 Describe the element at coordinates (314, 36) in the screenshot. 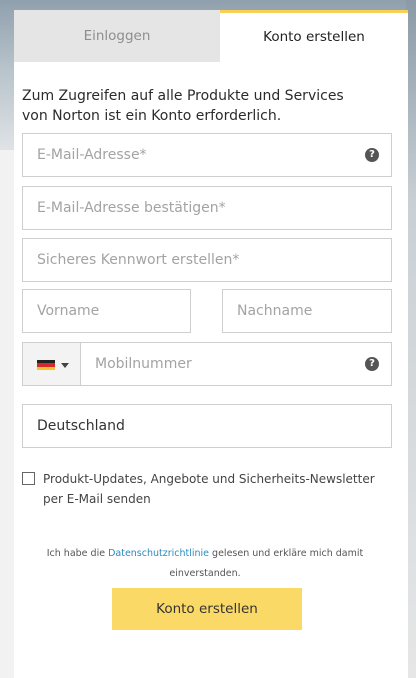

I see `tab-create-account: Konto erstellen` at that location.